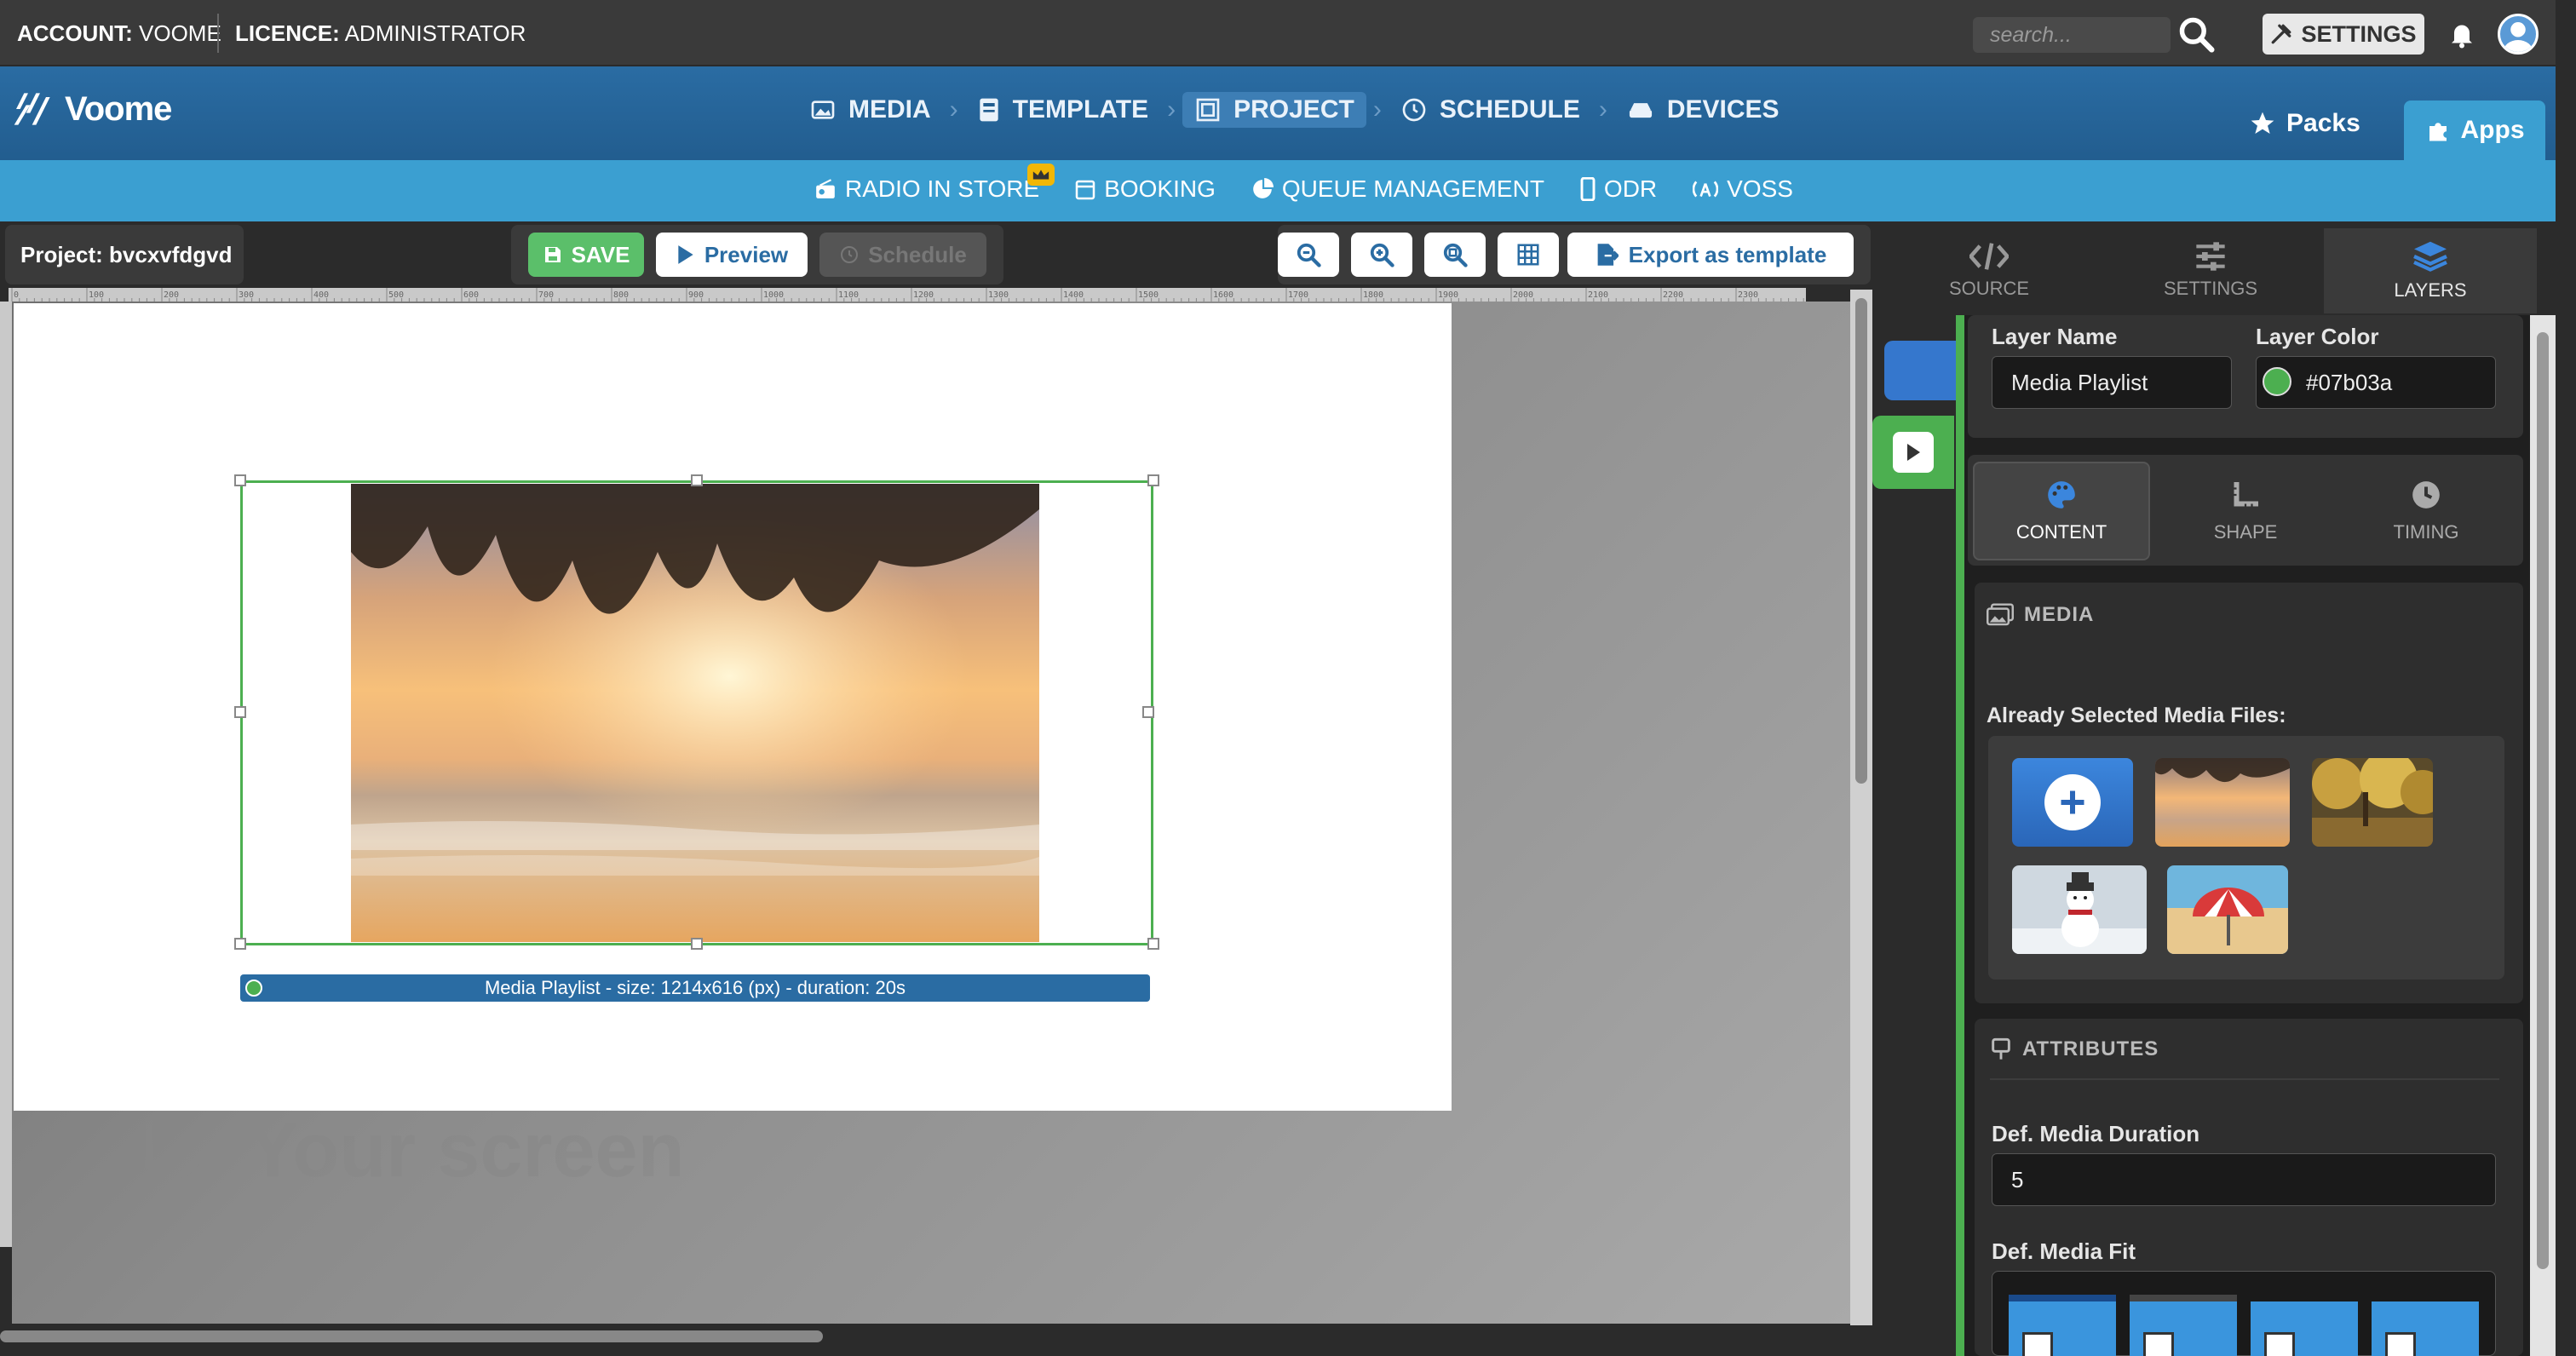 The width and height of the screenshot is (2576, 1356). I want to click on floppy-icon, so click(553, 254).